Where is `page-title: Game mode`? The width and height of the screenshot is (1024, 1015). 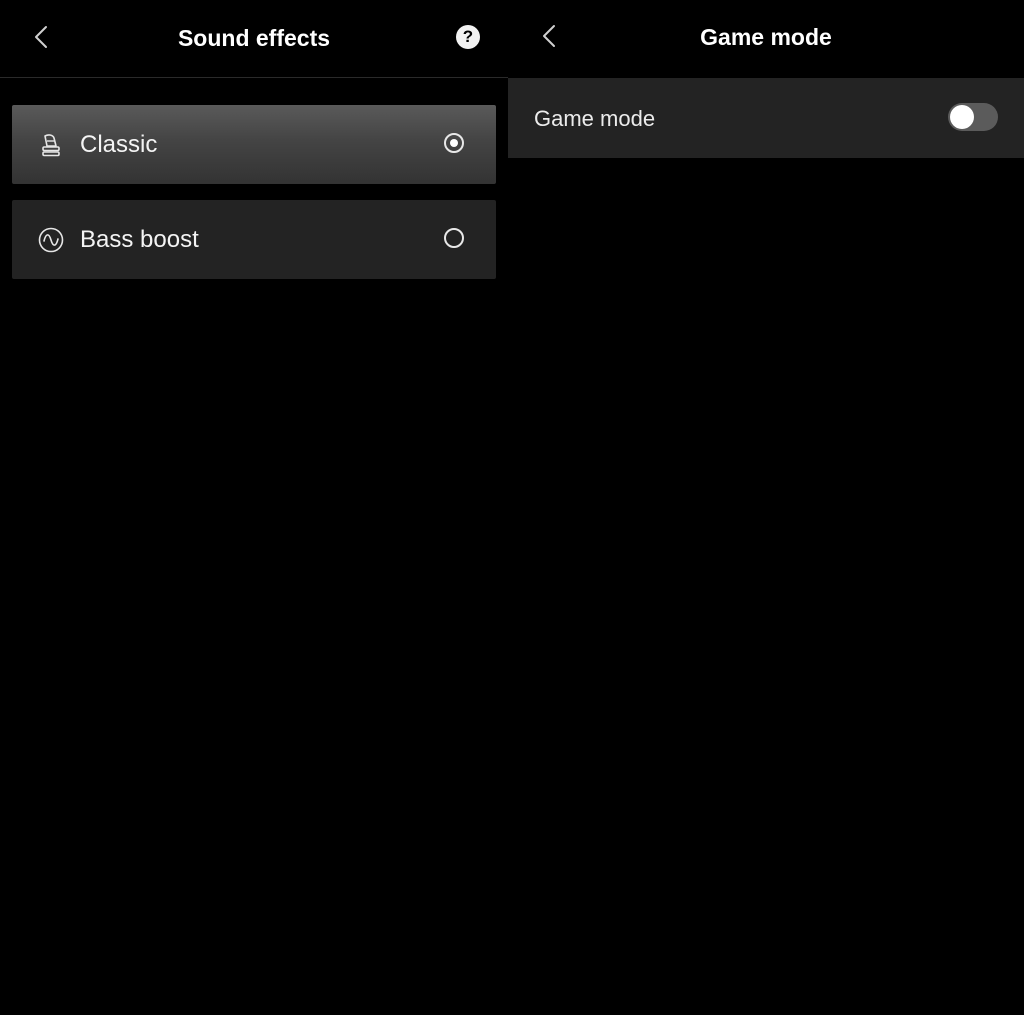 page-title: Game mode is located at coordinates (766, 37).